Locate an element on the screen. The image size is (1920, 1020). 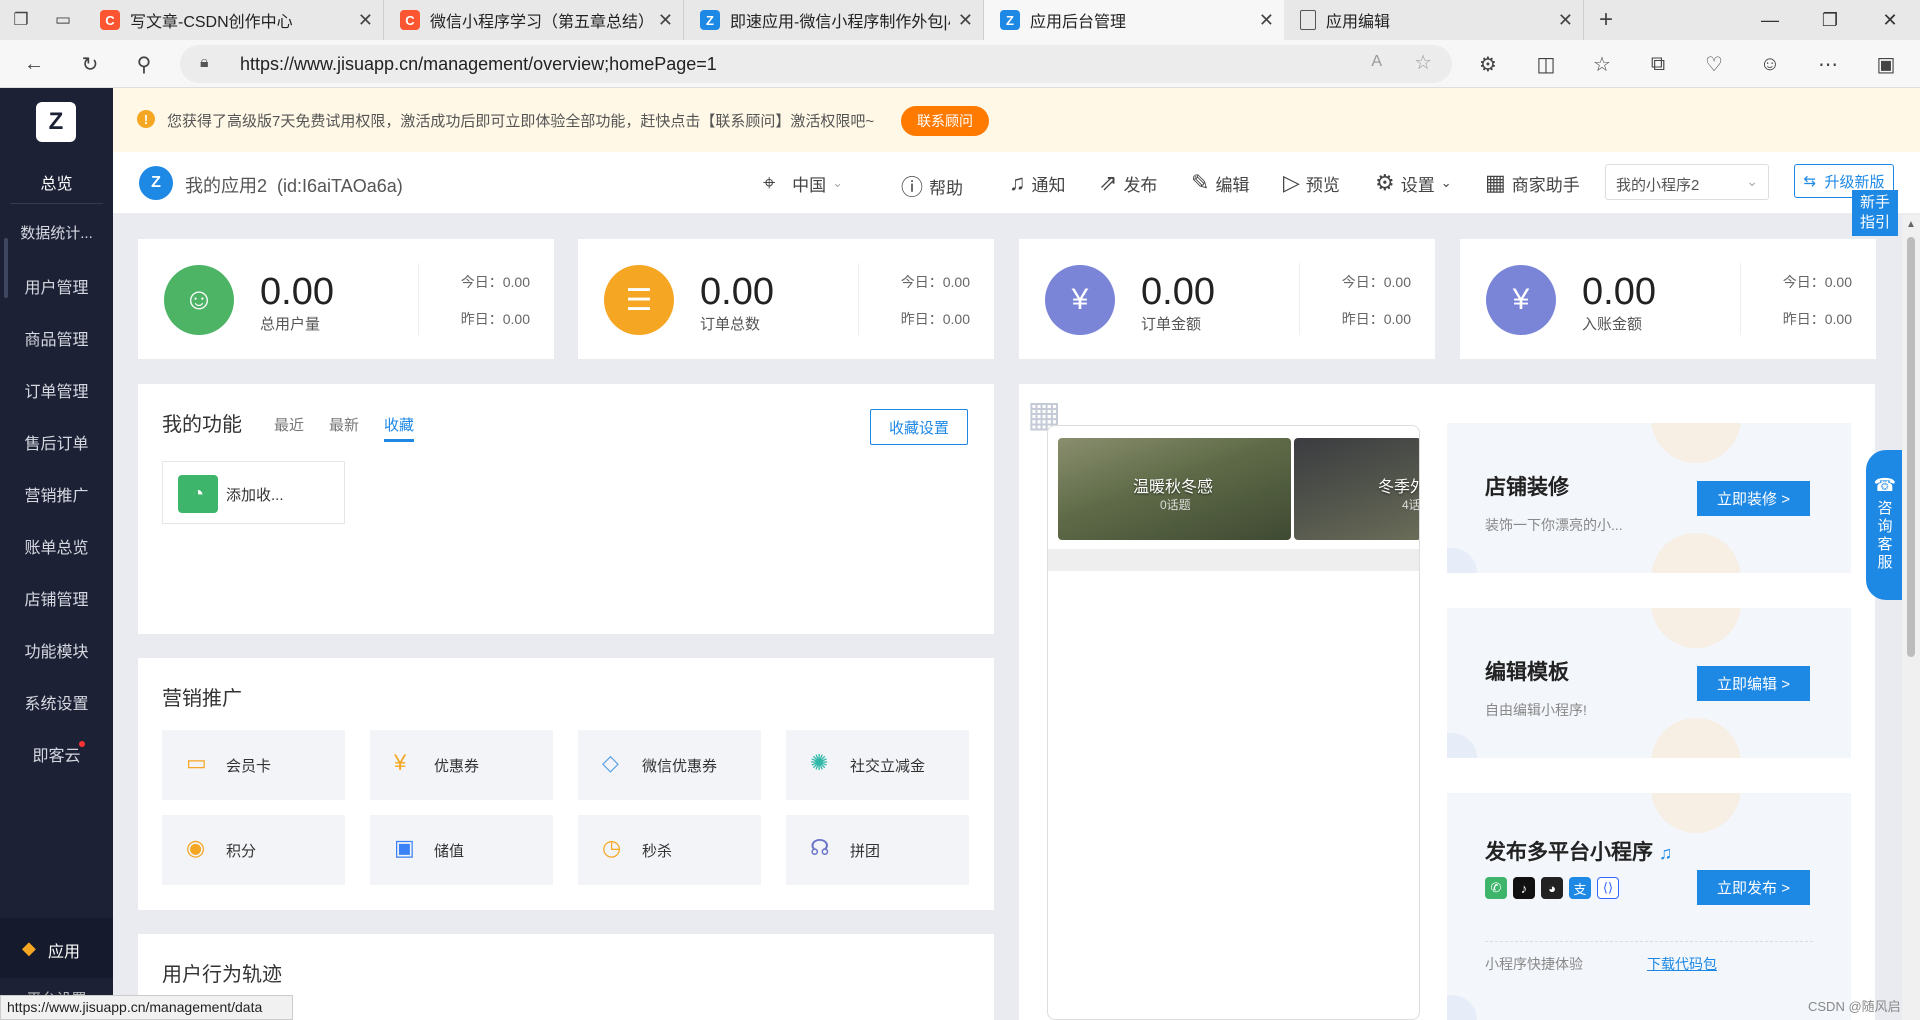
sidebar-app-button: ◆ 应用 is located at coordinates (56, 948).